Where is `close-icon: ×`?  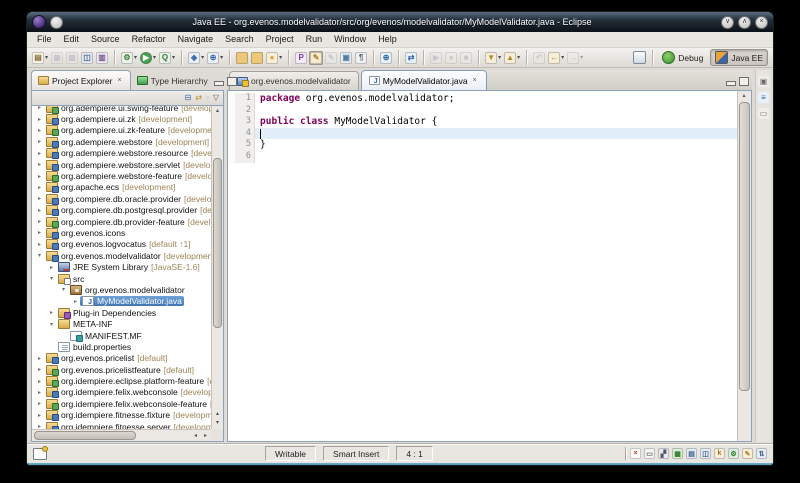
close-icon: × is located at coordinates (761, 22).